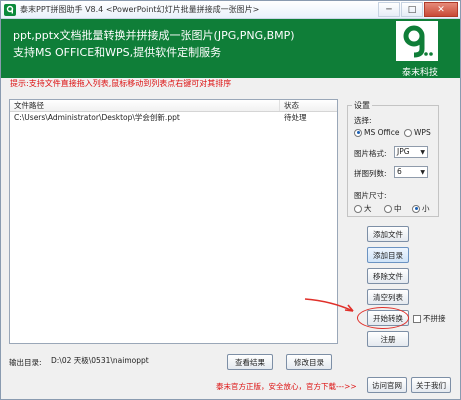 Image resolution: width=461 pixels, height=400 pixels. Describe the element at coordinates (399, 171) in the screenshot. I see `columns-value: 6` at that location.